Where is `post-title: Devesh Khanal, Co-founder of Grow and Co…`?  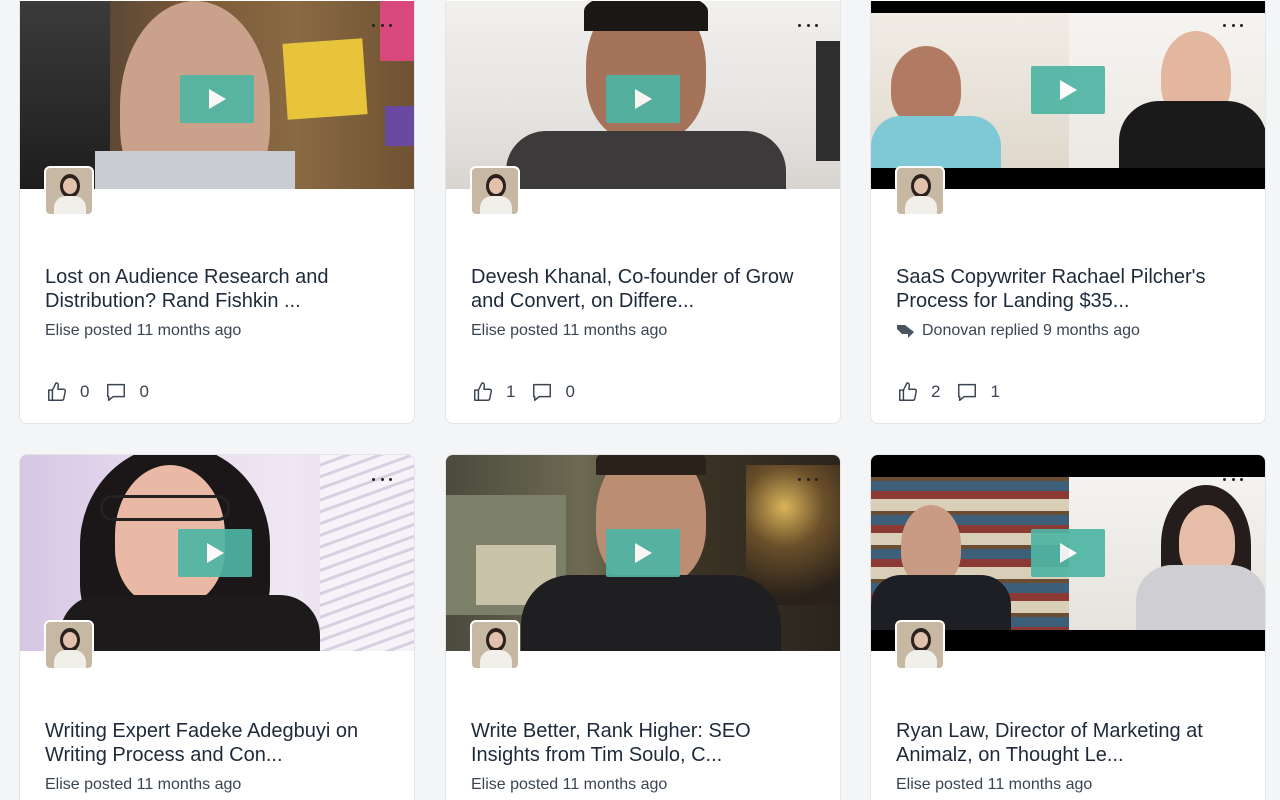
post-title: Devesh Khanal, Co-founder of Grow and Co… is located at coordinates (643, 289).